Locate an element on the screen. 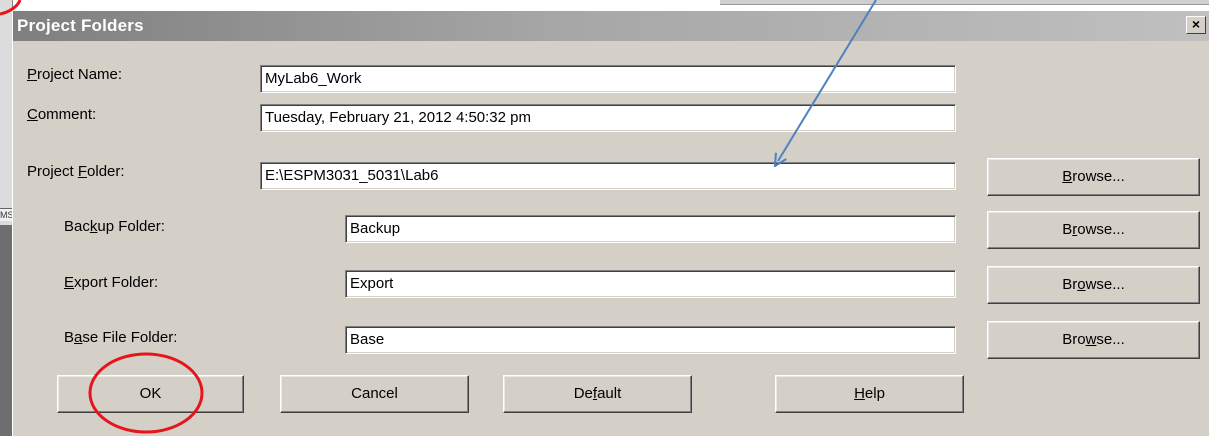 This screenshot has height=436, width=1209. export-folder-label: Export Folder: is located at coordinates (111, 282).